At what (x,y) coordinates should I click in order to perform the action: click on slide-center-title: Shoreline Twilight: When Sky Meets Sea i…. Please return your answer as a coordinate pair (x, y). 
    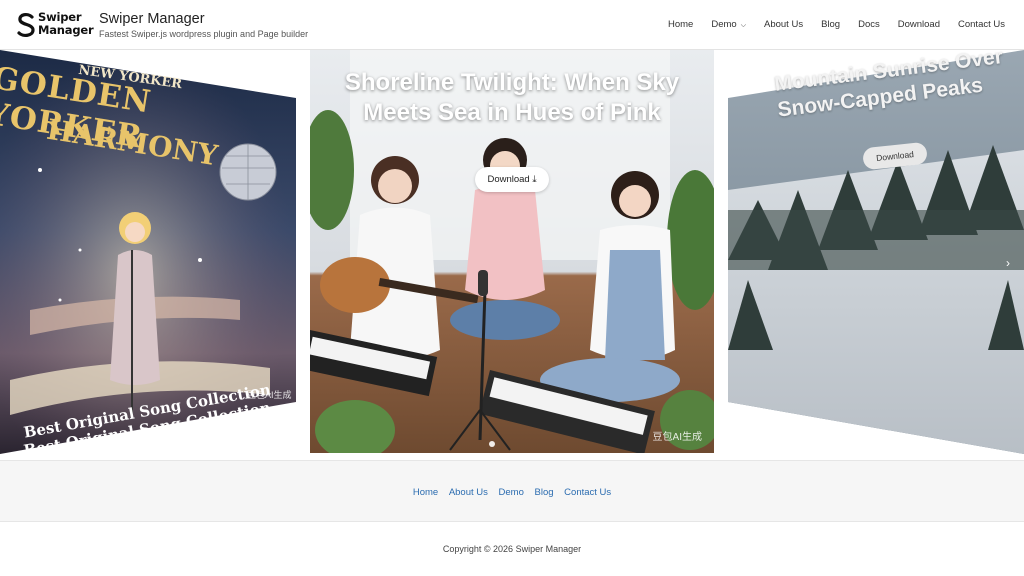
    Looking at the image, I should click on (512, 97).